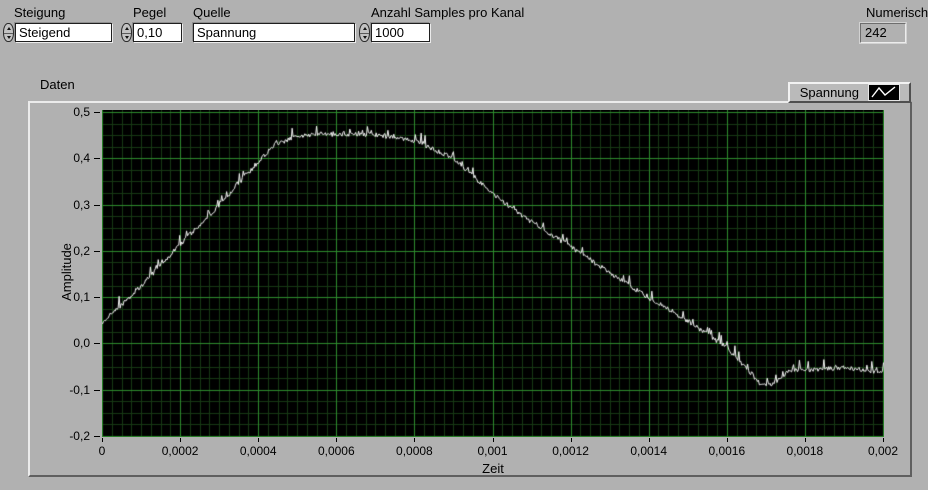  I want to click on steigung-spinner, so click(8, 32).